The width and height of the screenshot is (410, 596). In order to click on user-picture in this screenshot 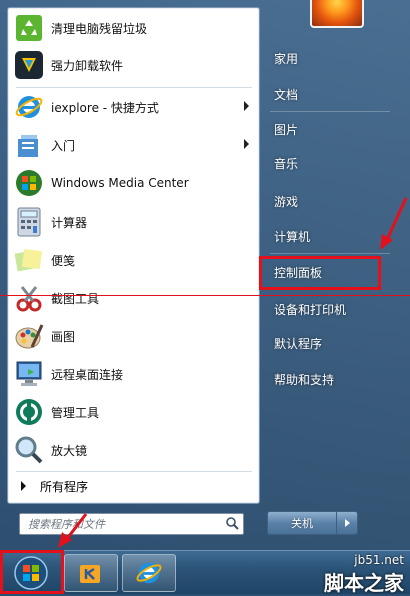, I will do `click(337, 14)`.